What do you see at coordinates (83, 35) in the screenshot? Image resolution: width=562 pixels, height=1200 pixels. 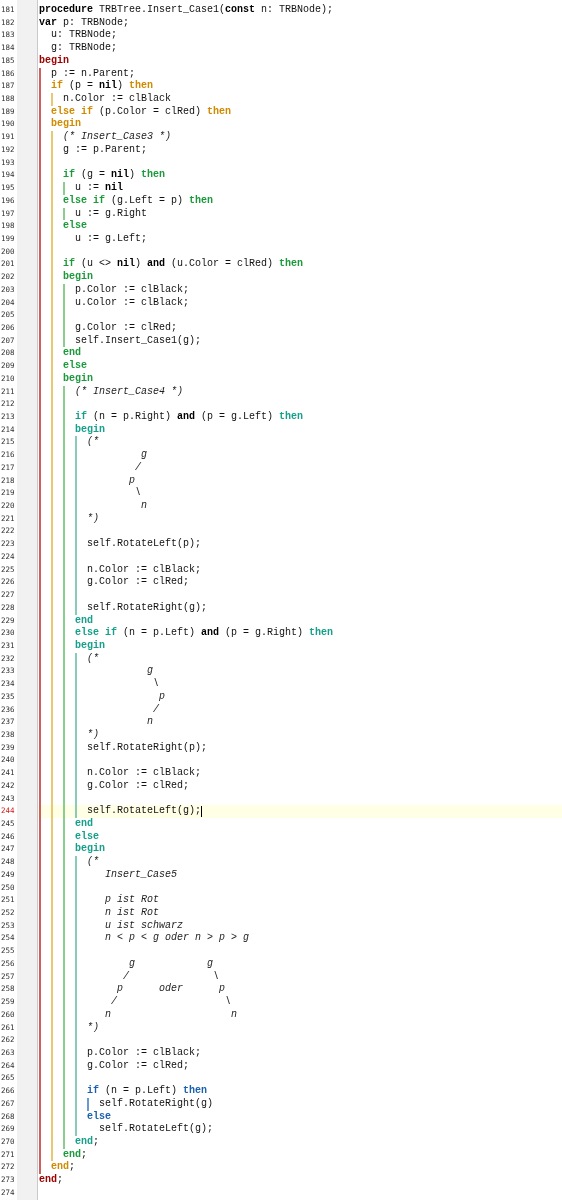 I see `code-line: u: TRBNode;` at bounding box center [83, 35].